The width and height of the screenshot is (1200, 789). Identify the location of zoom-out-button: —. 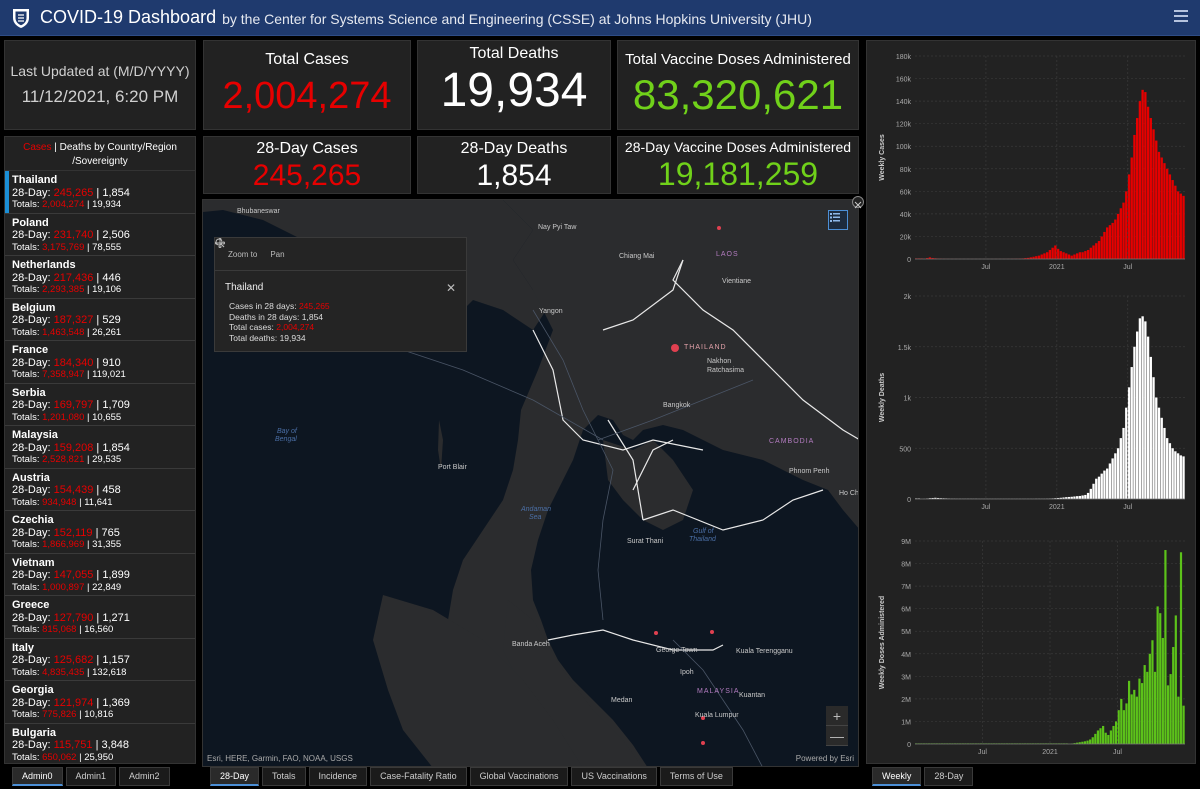
(837, 736).